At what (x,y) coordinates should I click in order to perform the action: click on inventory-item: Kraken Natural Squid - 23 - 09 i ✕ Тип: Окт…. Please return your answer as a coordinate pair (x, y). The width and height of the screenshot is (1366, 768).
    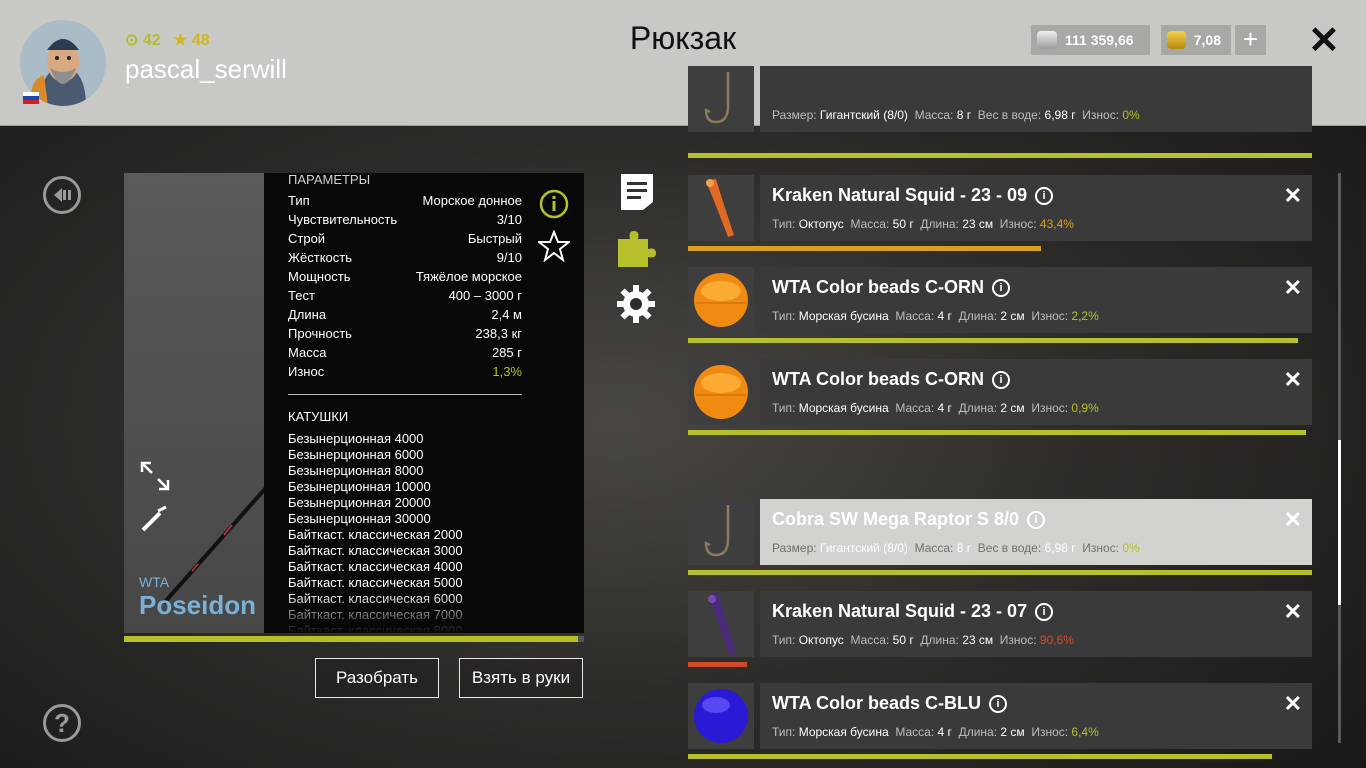
    Looking at the image, I should click on (1000, 216).